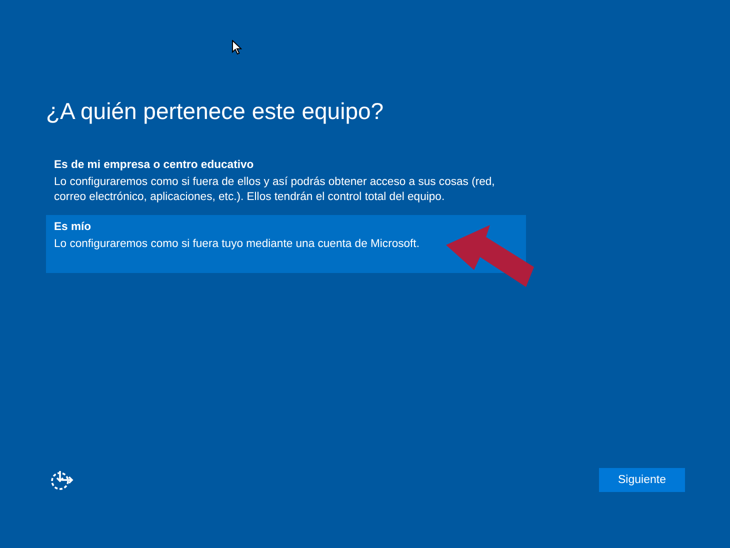 Image resolution: width=730 pixels, height=548 pixels. What do you see at coordinates (73, 227) in the screenshot?
I see `option-heading: Es mío` at bounding box center [73, 227].